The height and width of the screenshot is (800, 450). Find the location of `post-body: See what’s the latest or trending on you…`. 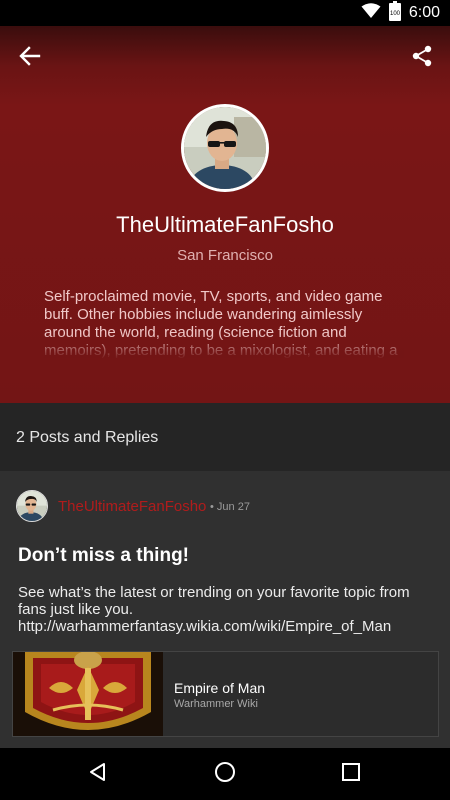

post-body: See what’s the latest or trending on you… is located at coordinates (214, 609).